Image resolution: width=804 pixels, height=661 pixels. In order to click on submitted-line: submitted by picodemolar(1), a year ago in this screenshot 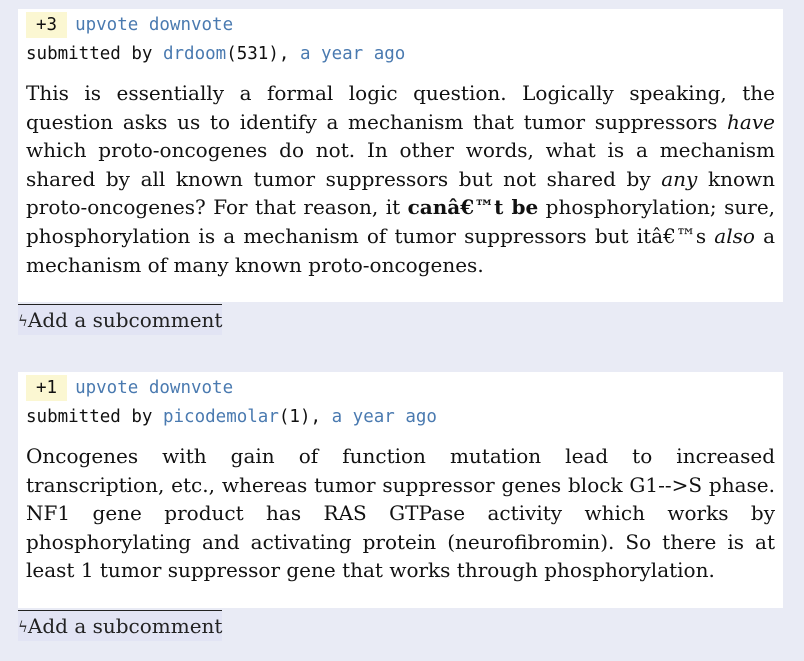, I will do `click(404, 417)`.